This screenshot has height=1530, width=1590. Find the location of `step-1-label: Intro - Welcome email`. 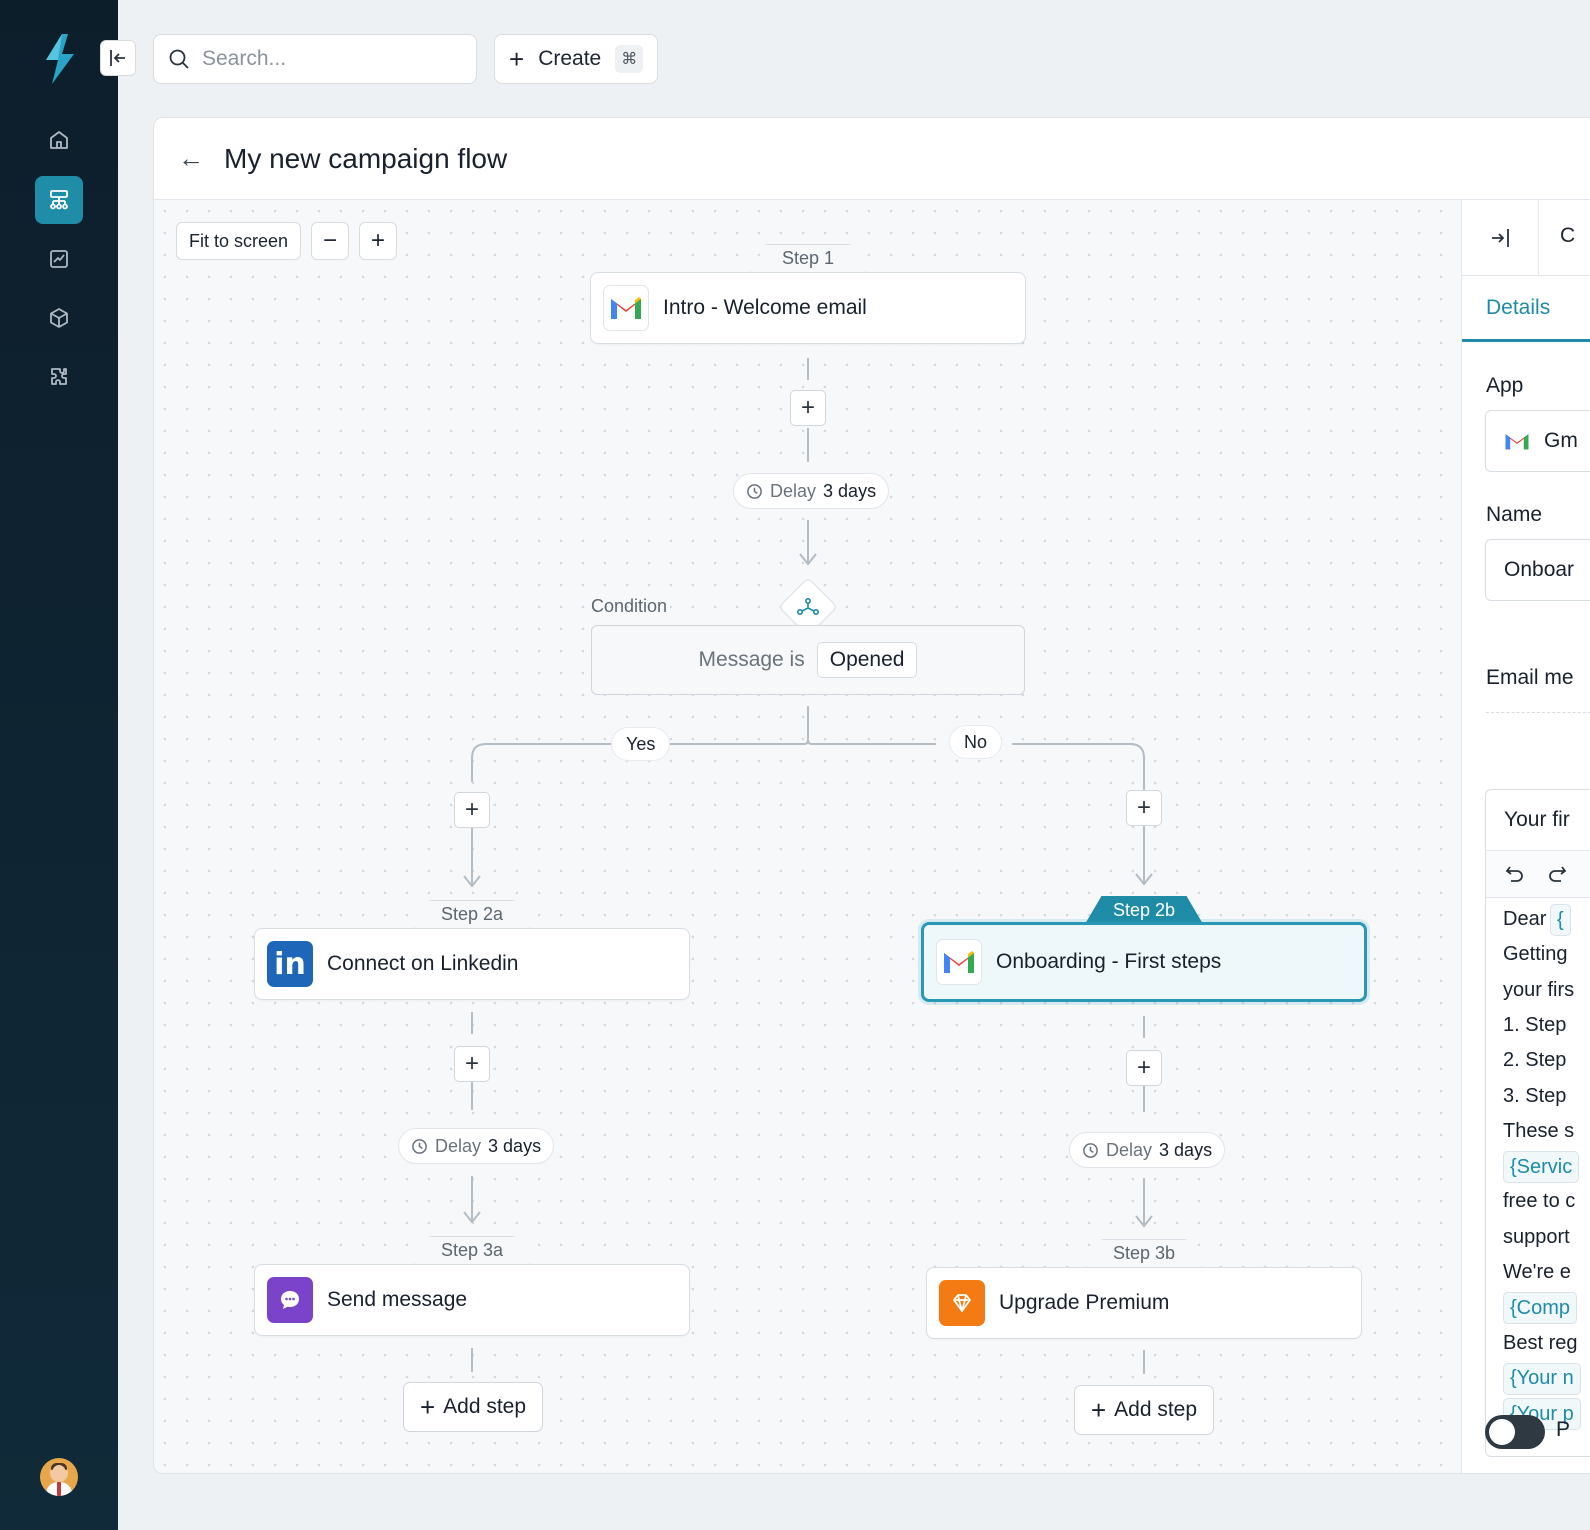

step-1-label: Intro - Welcome email is located at coordinates (765, 307).